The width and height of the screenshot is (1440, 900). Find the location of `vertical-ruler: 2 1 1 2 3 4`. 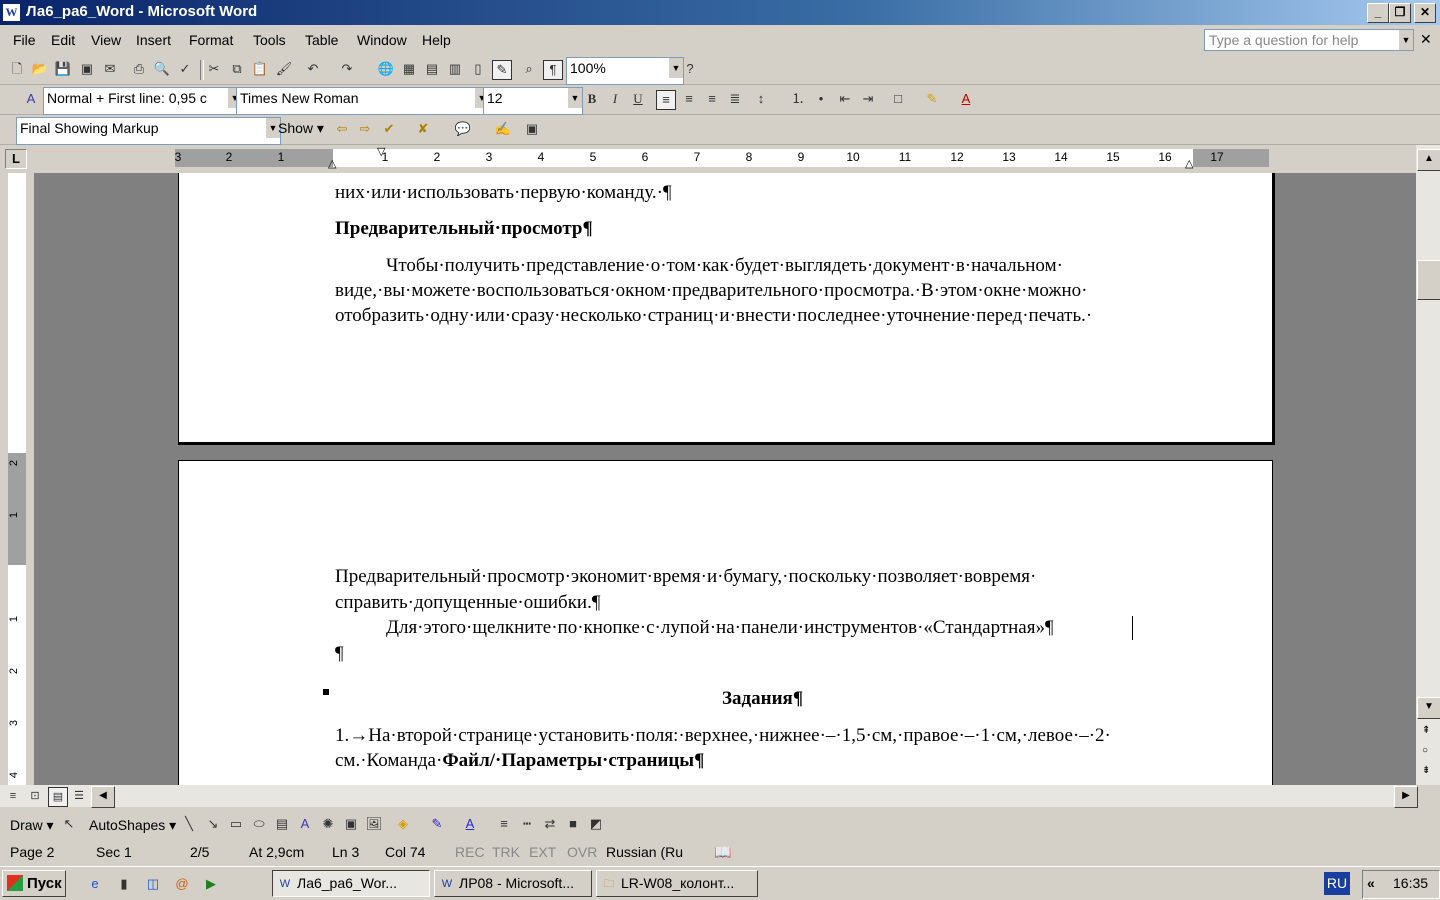

vertical-ruler: 2 1 1 2 3 4 is located at coordinates (17, 479).